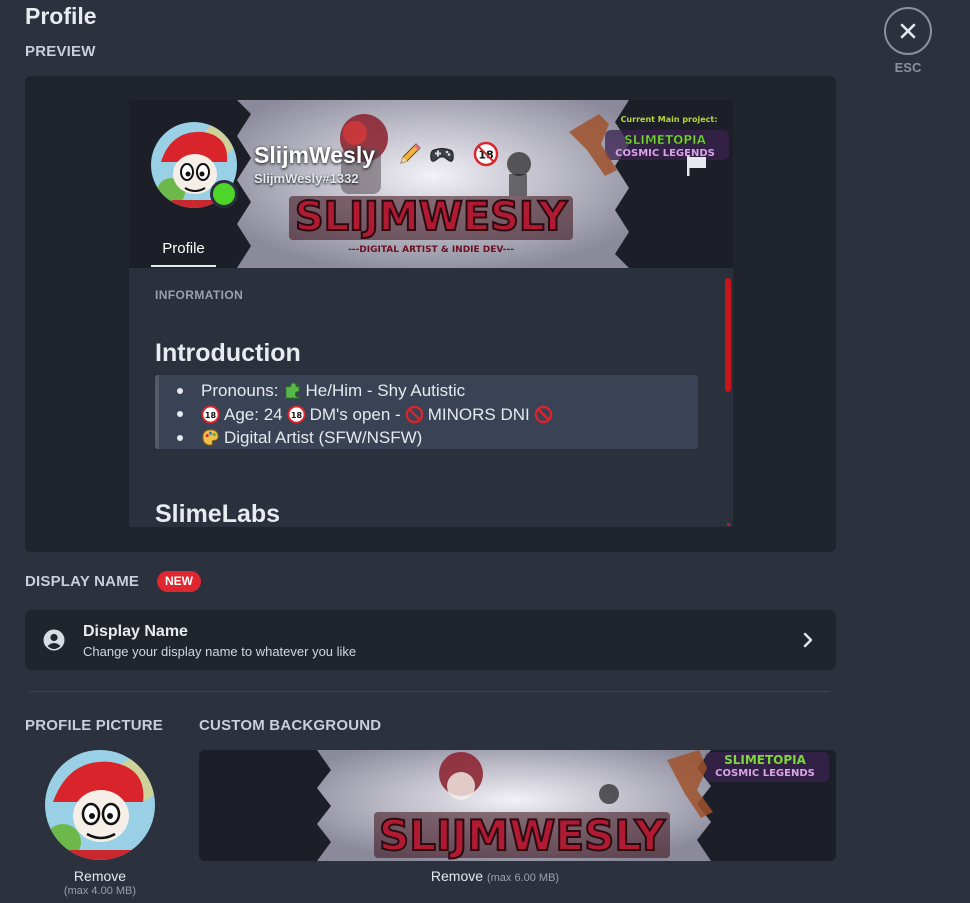 The width and height of the screenshot is (970, 903). Describe the element at coordinates (808, 640) in the screenshot. I see `chevron-right-icon` at that location.